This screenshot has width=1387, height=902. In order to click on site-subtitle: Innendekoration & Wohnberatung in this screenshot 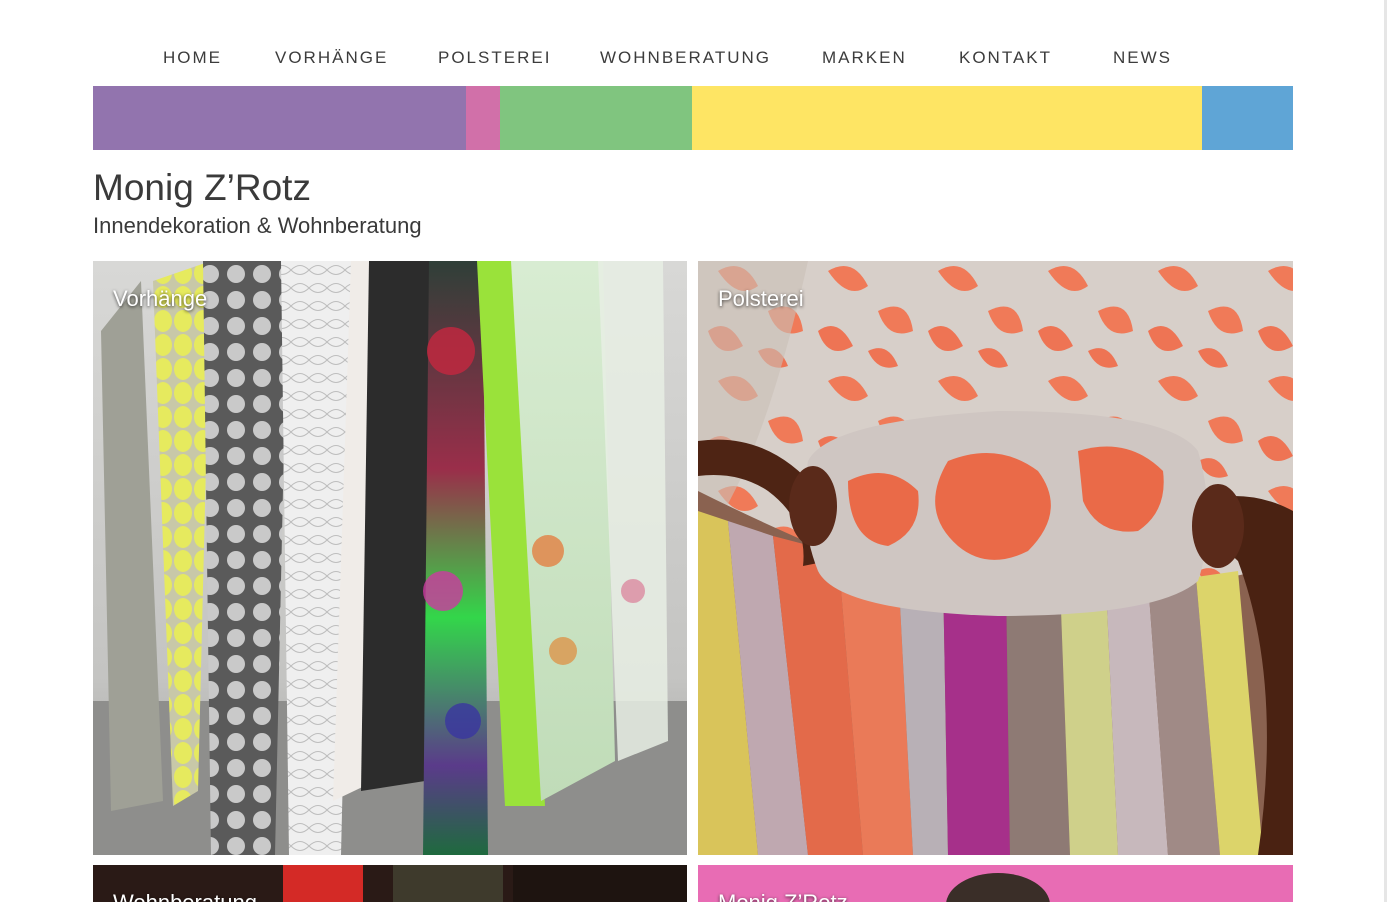, I will do `click(257, 225)`.